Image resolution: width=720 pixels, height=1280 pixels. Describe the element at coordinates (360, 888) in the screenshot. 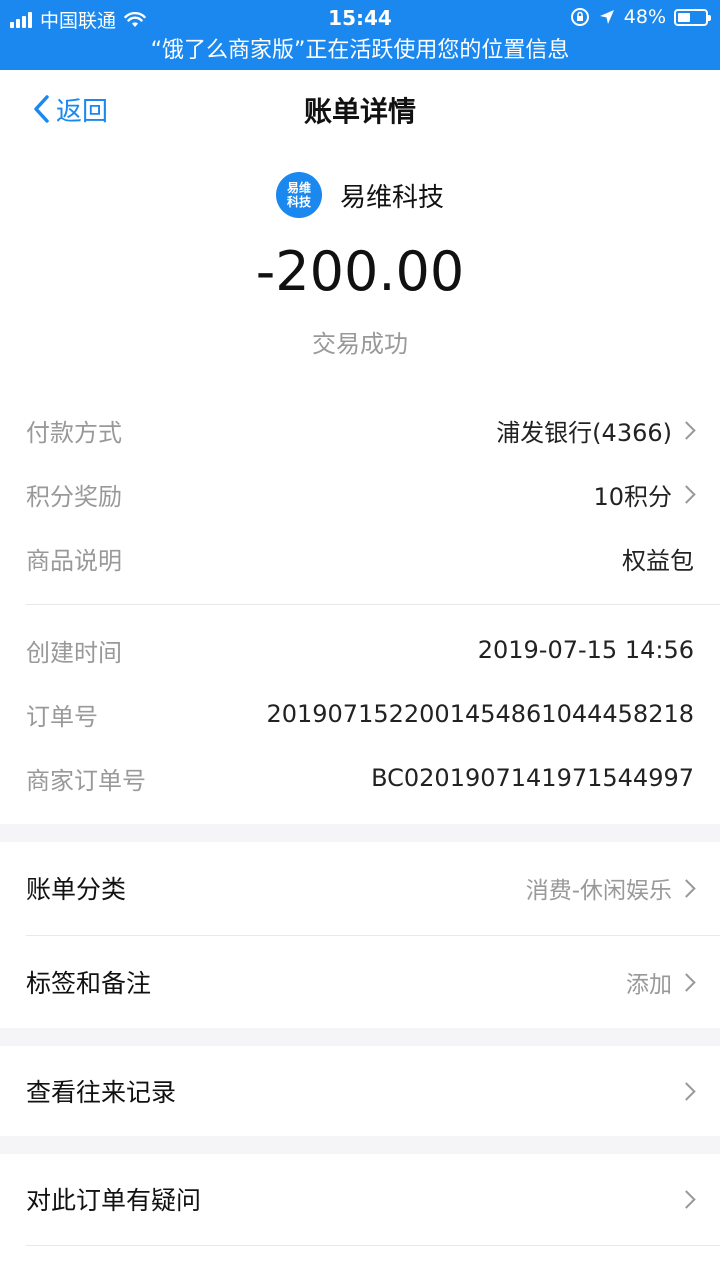

I see `bill-category-row: 账单分类 消费-休闲娱乐` at that location.